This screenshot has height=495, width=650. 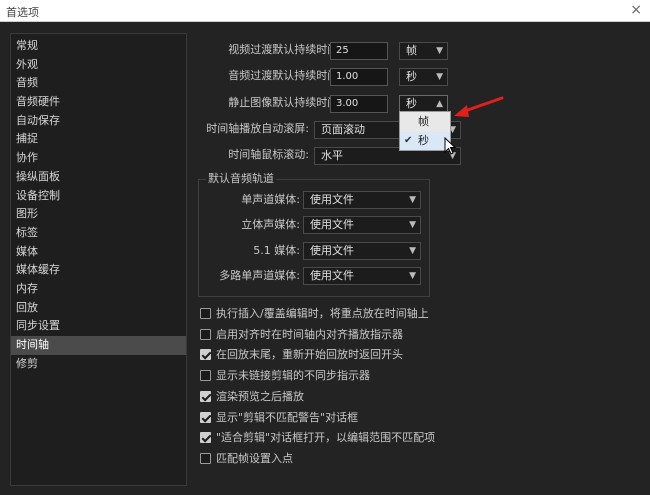 I want to click on sidebar-item: 协作, so click(x=98, y=158).